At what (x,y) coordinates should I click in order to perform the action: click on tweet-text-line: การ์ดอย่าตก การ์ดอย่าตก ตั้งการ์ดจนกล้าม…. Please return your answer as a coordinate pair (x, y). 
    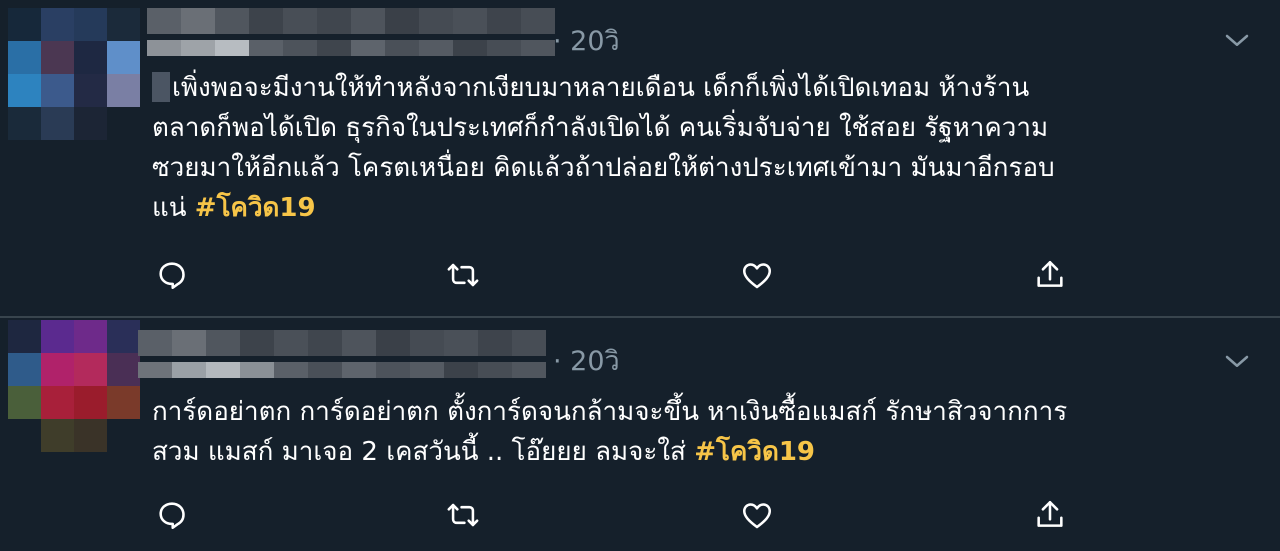
    Looking at the image, I should click on (610, 412).